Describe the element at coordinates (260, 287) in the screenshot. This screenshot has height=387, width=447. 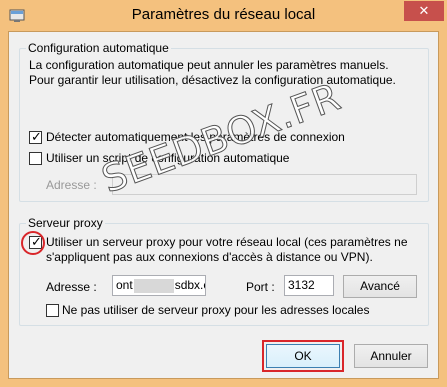
I see `proxy-port-label: Port :` at that location.